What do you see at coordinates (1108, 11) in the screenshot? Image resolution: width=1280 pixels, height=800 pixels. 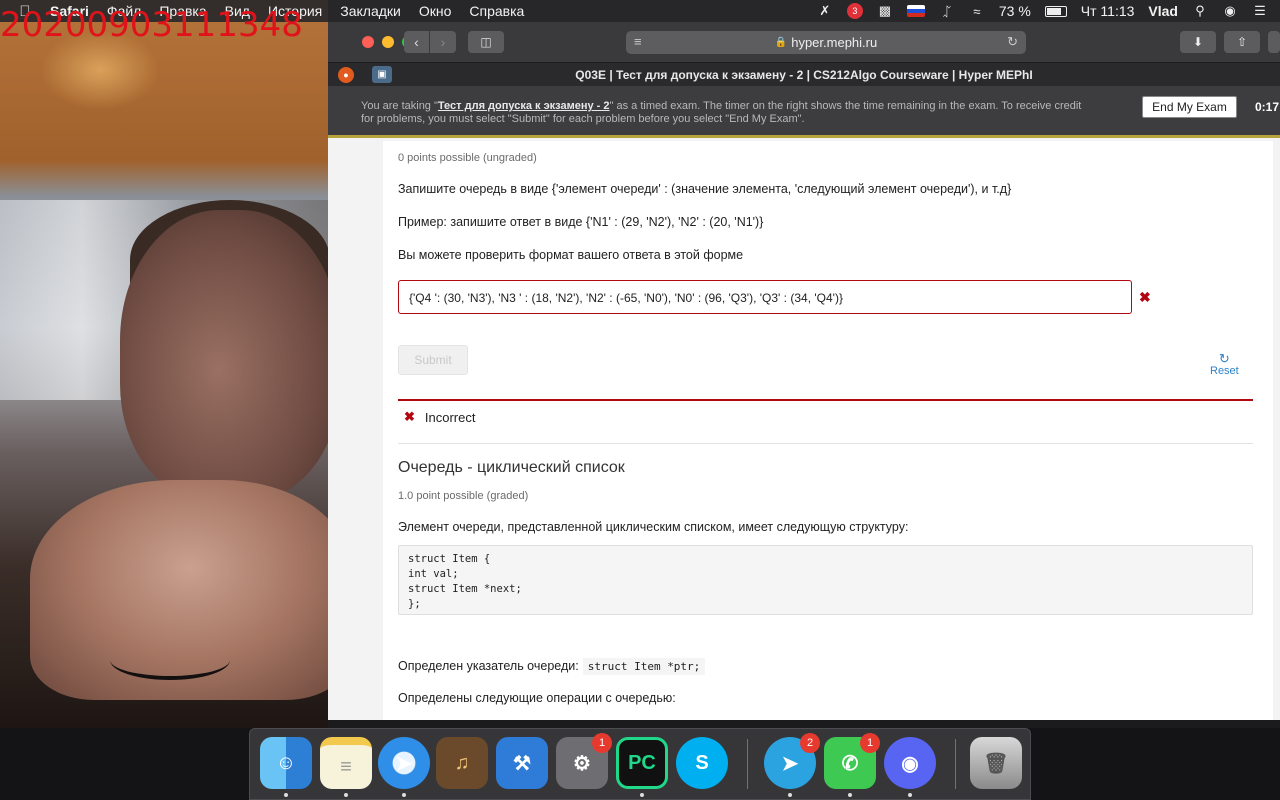 I see `clock: Чт 11:13` at bounding box center [1108, 11].